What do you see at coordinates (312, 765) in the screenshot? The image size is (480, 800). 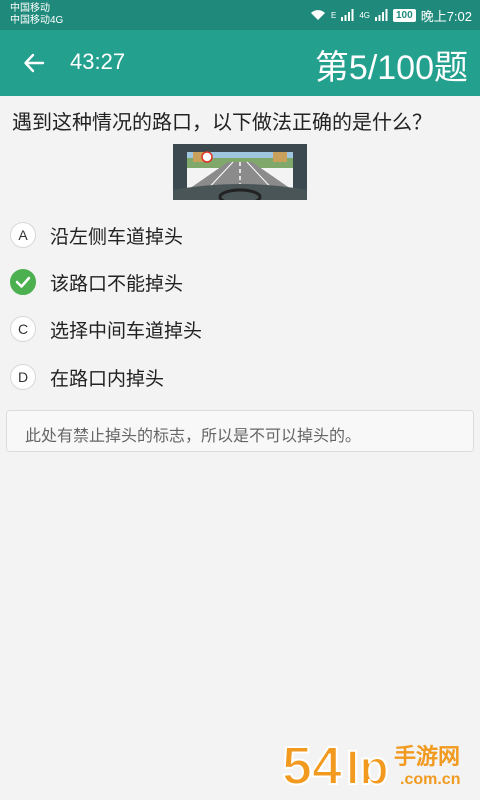 I see `watermark-number: 54` at bounding box center [312, 765].